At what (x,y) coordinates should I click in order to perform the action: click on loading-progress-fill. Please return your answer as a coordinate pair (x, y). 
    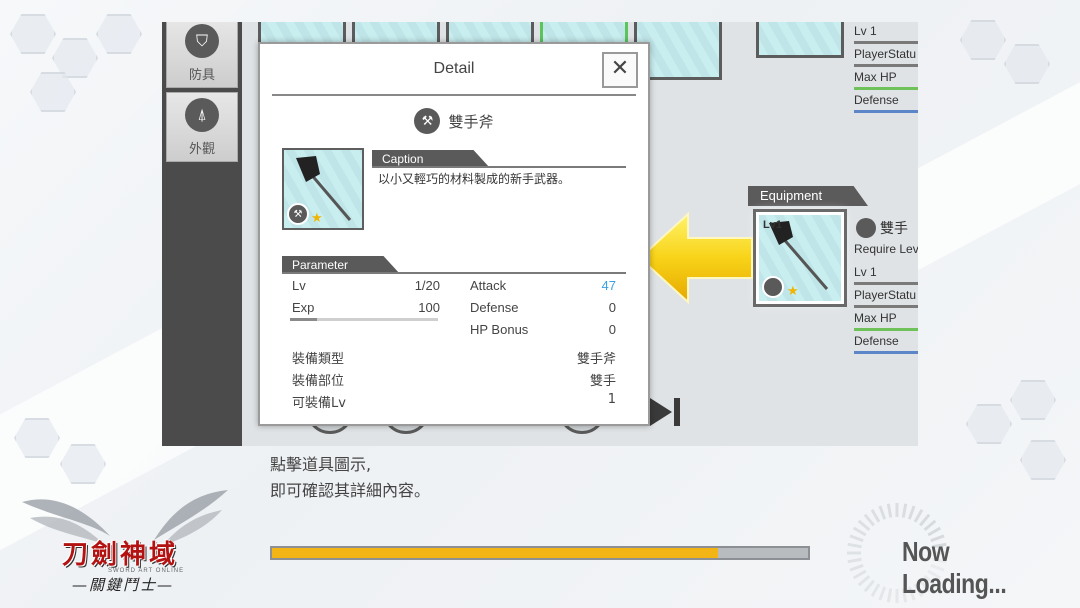
    Looking at the image, I should click on (495, 553).